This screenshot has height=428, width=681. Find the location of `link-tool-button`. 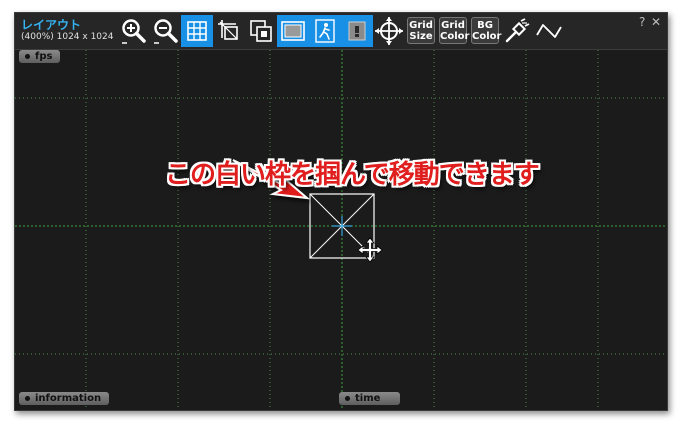

link-tool-button is located at coordinates (517, 31).